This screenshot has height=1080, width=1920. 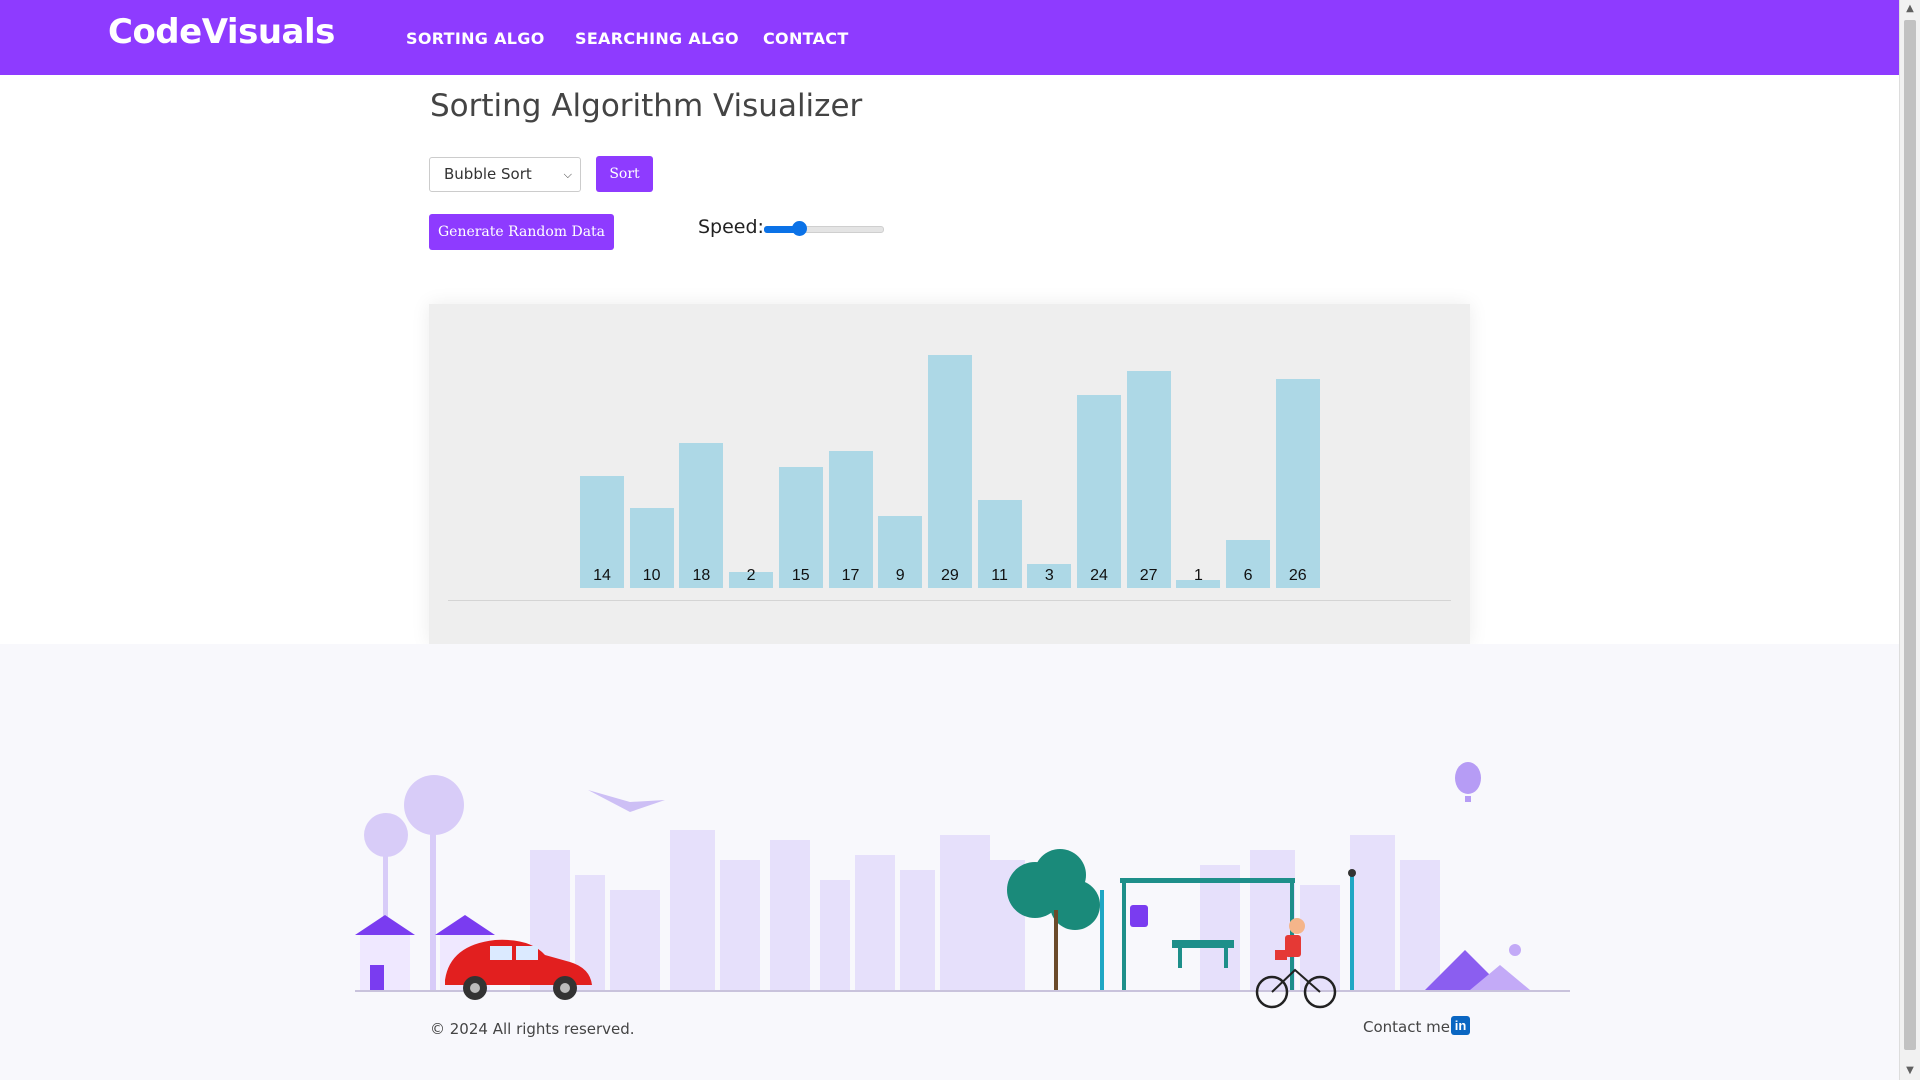 I want to click on nav-contact: CONTACT, so click(x=806, y=38).